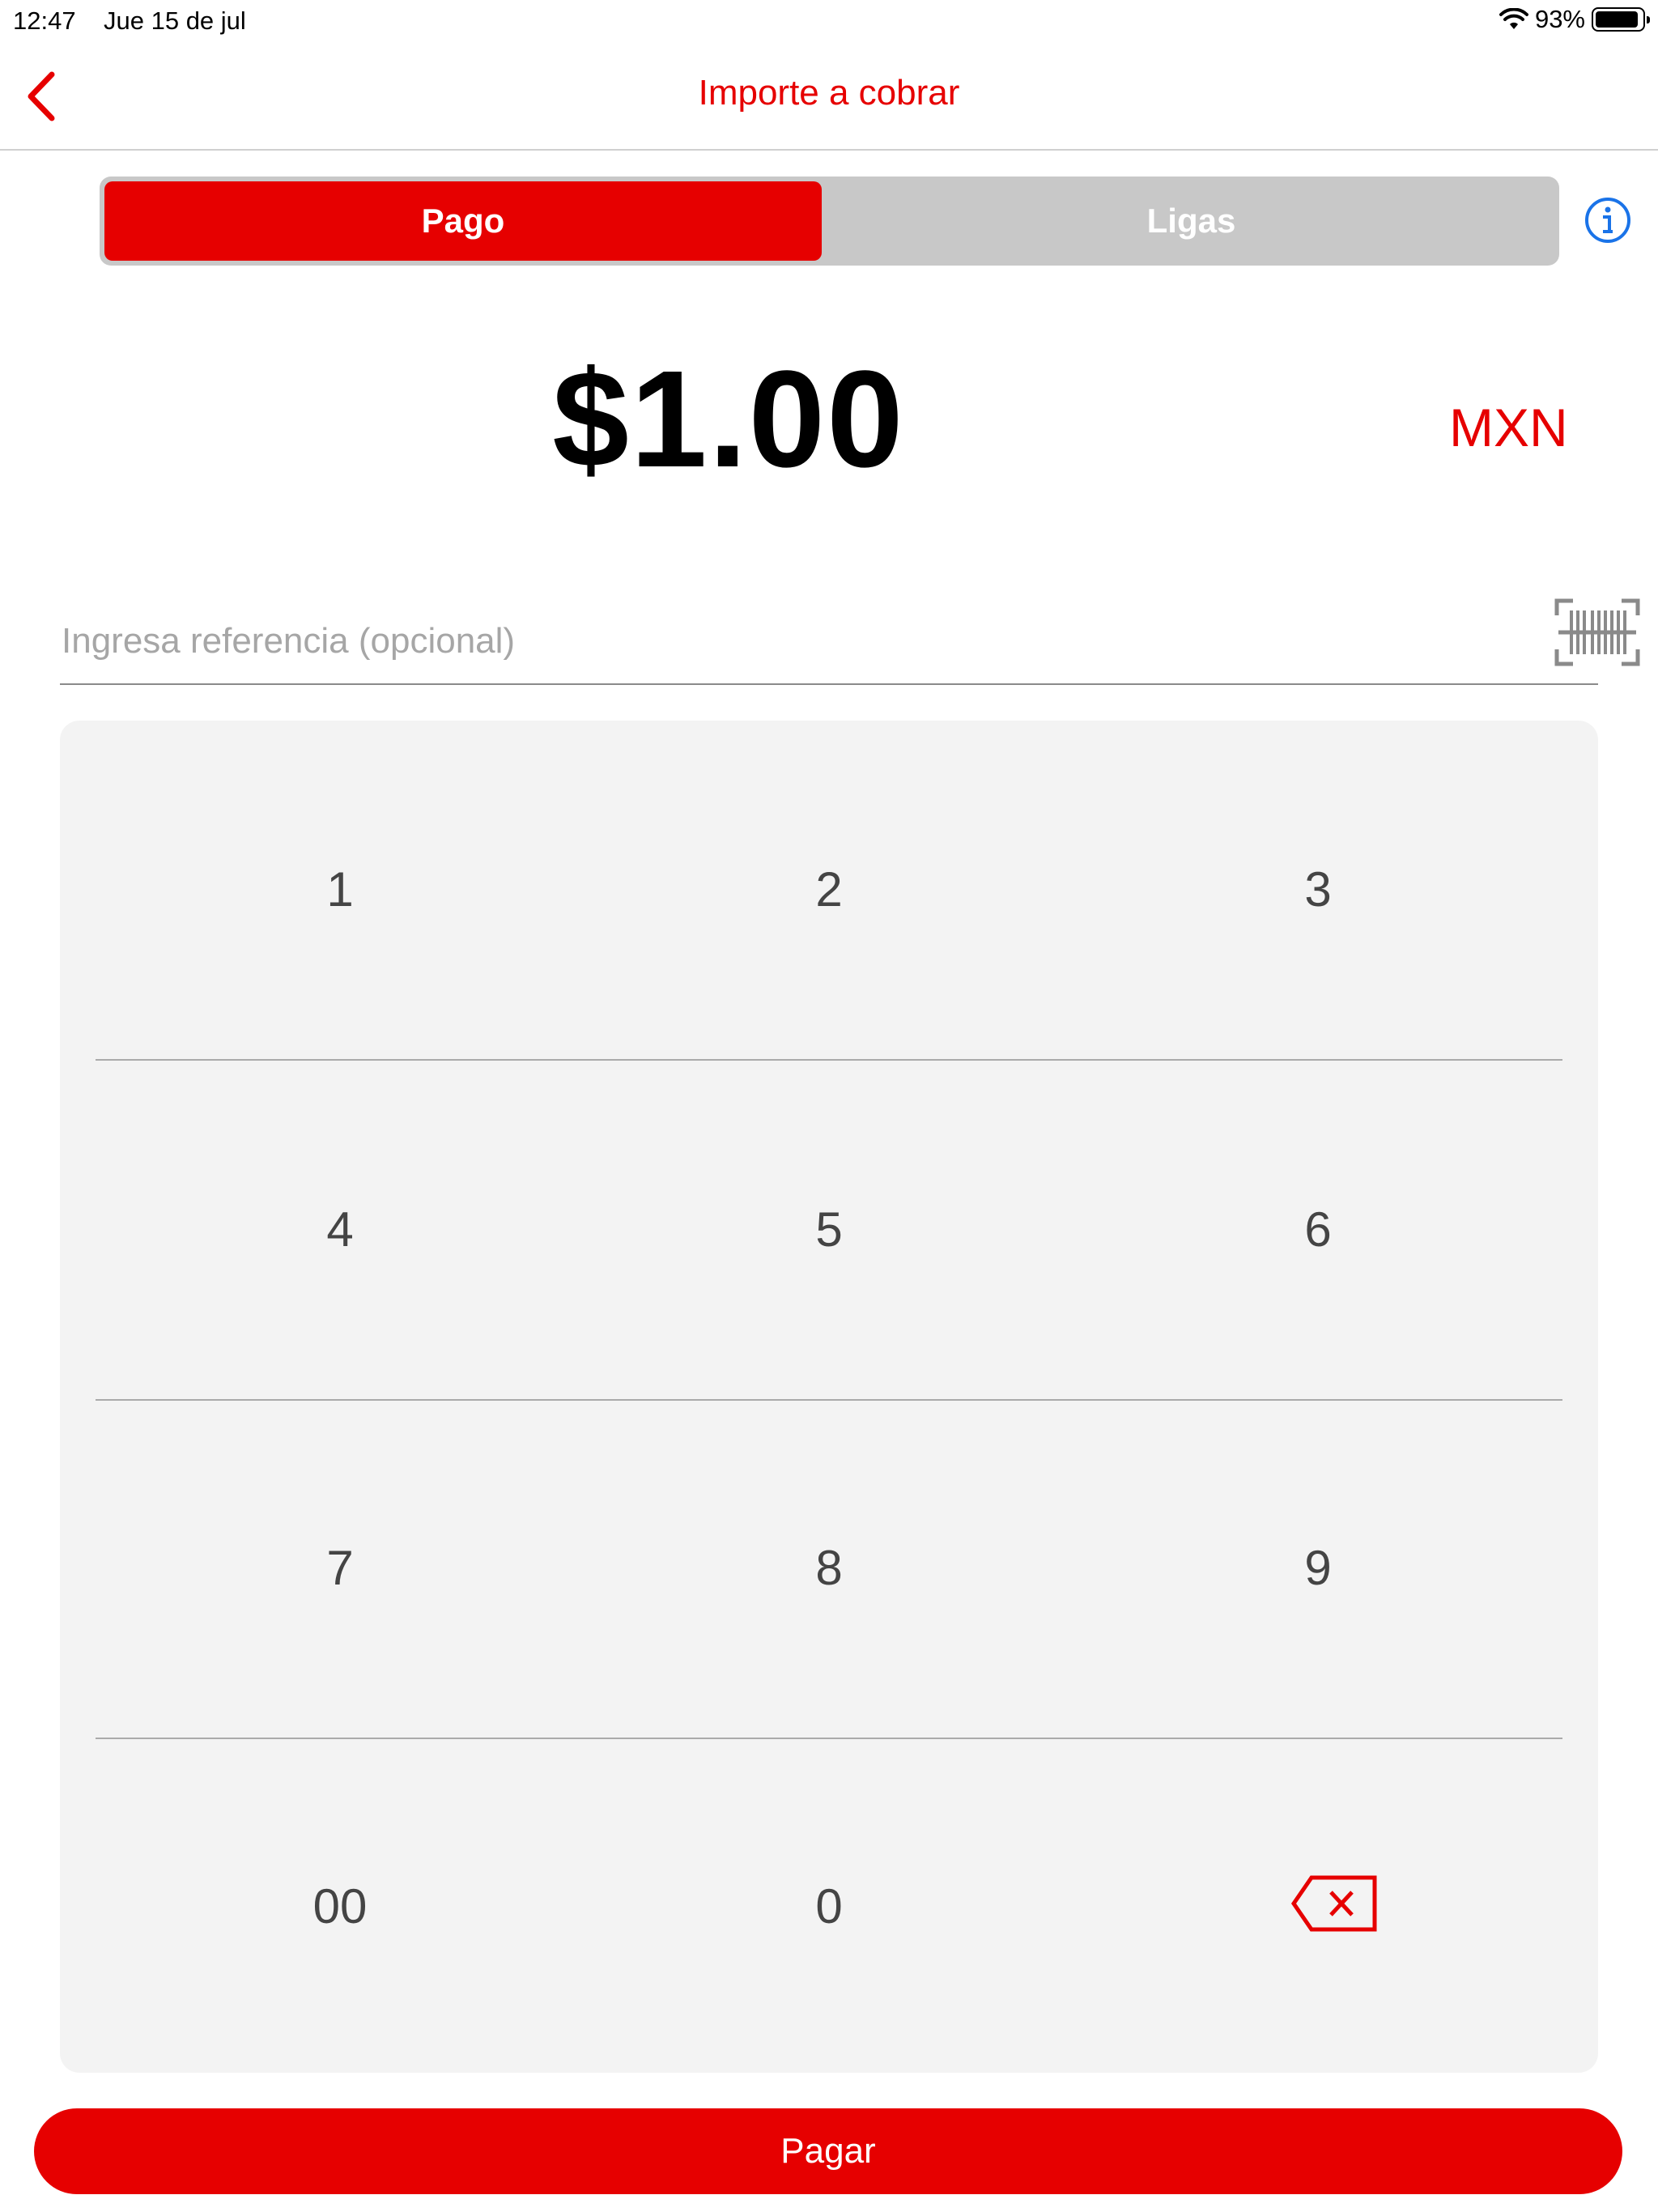  Describe the element at coordinates (340, 1569) in the screenshot. I see `key-7: 7` at that location.